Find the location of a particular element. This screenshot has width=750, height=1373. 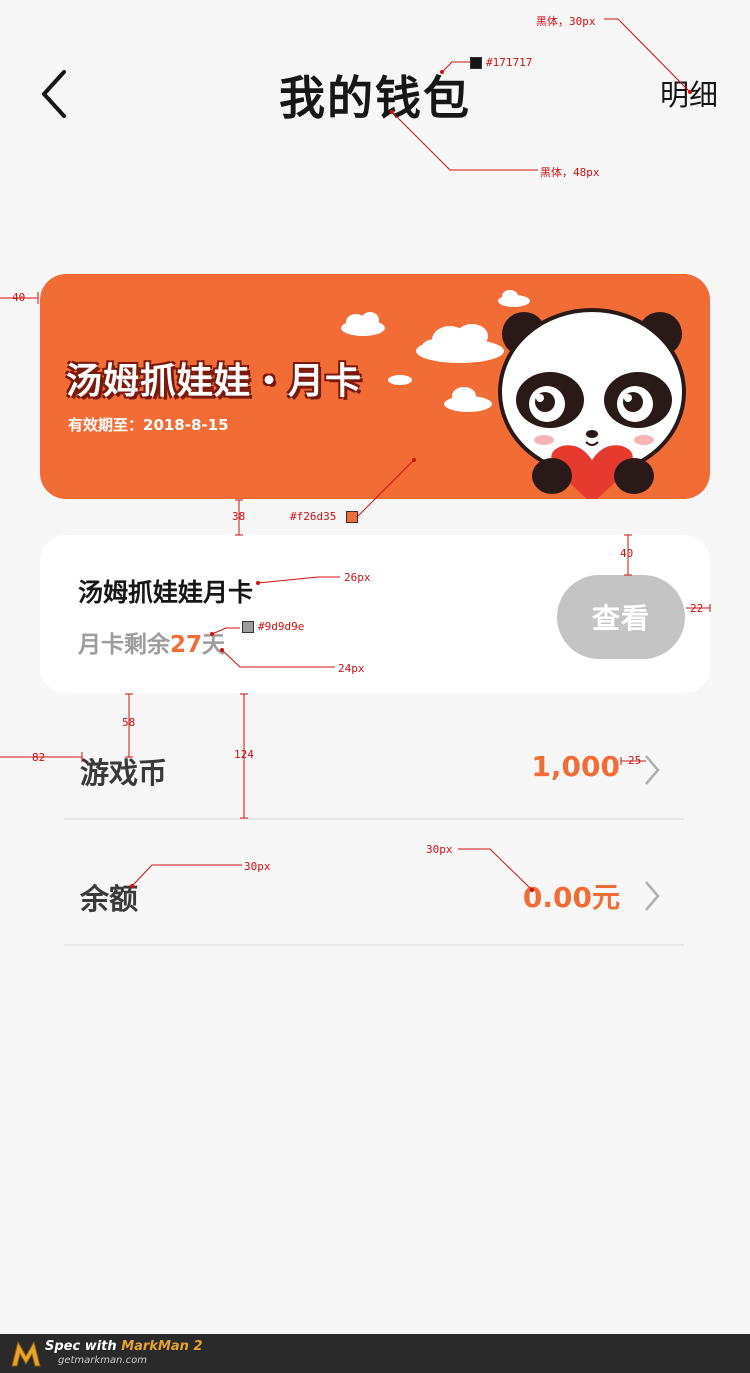

annotation-banner-left: 40 is located at coordinates (19, 297).